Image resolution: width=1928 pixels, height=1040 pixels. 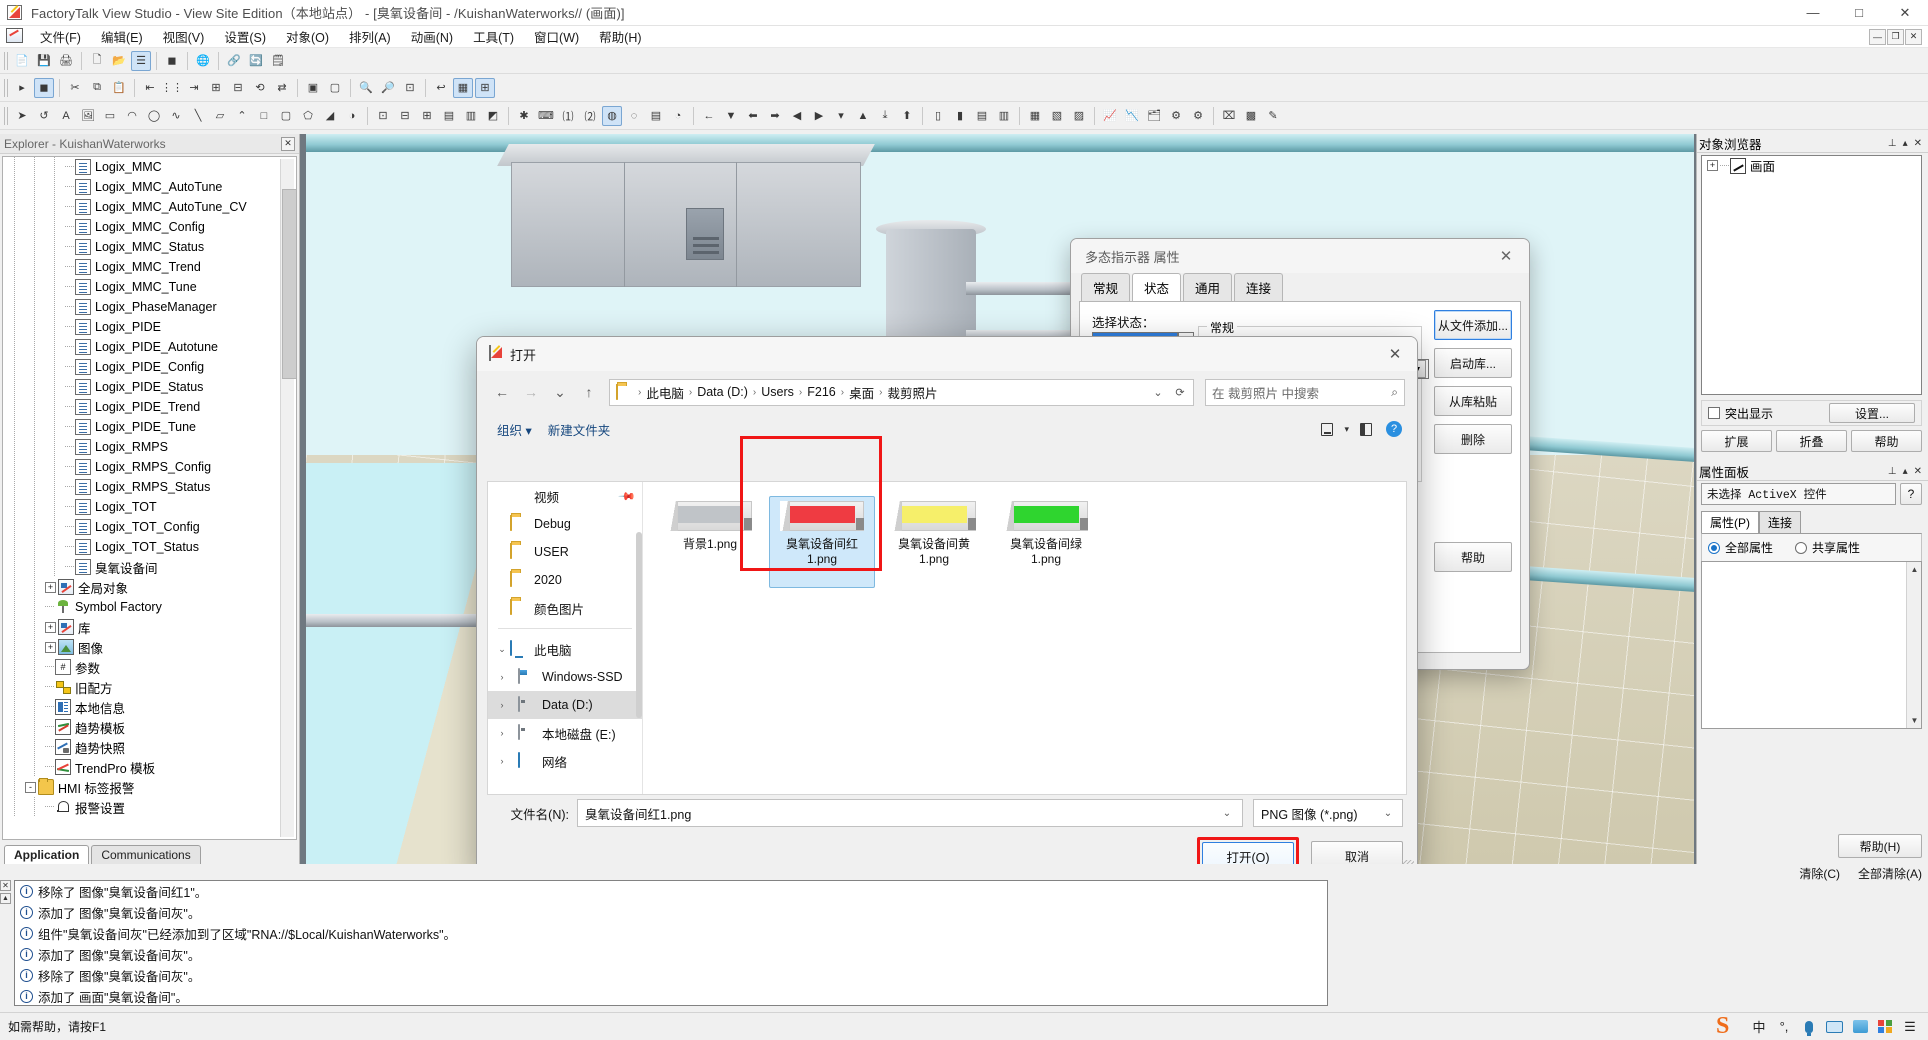 I want to click on multistate-indicator-icon: ◍, so click(x=612, y=115).